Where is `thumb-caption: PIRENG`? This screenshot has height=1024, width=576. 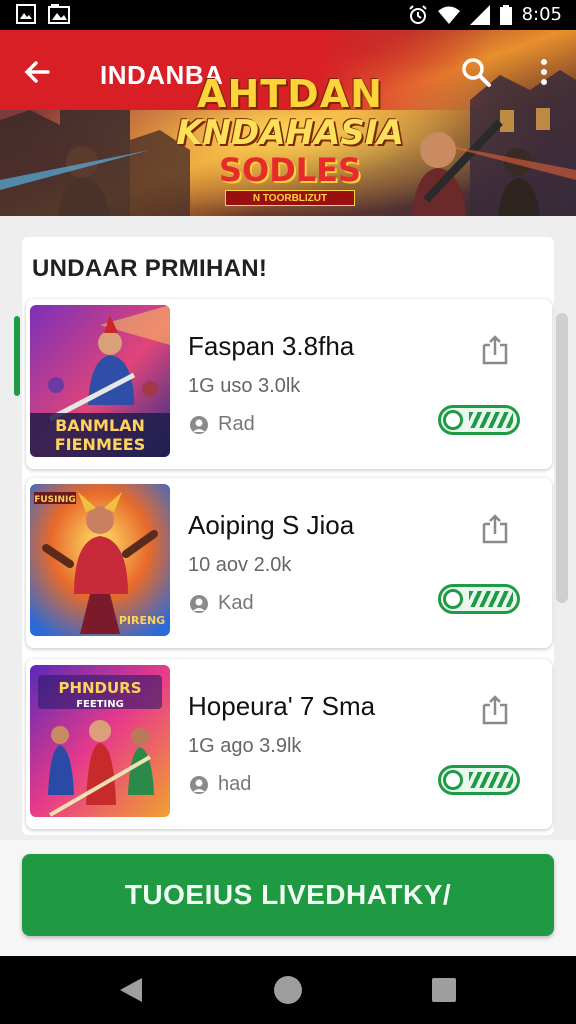 thumb-caption: PIRENG is located at coordinates (142, 620).